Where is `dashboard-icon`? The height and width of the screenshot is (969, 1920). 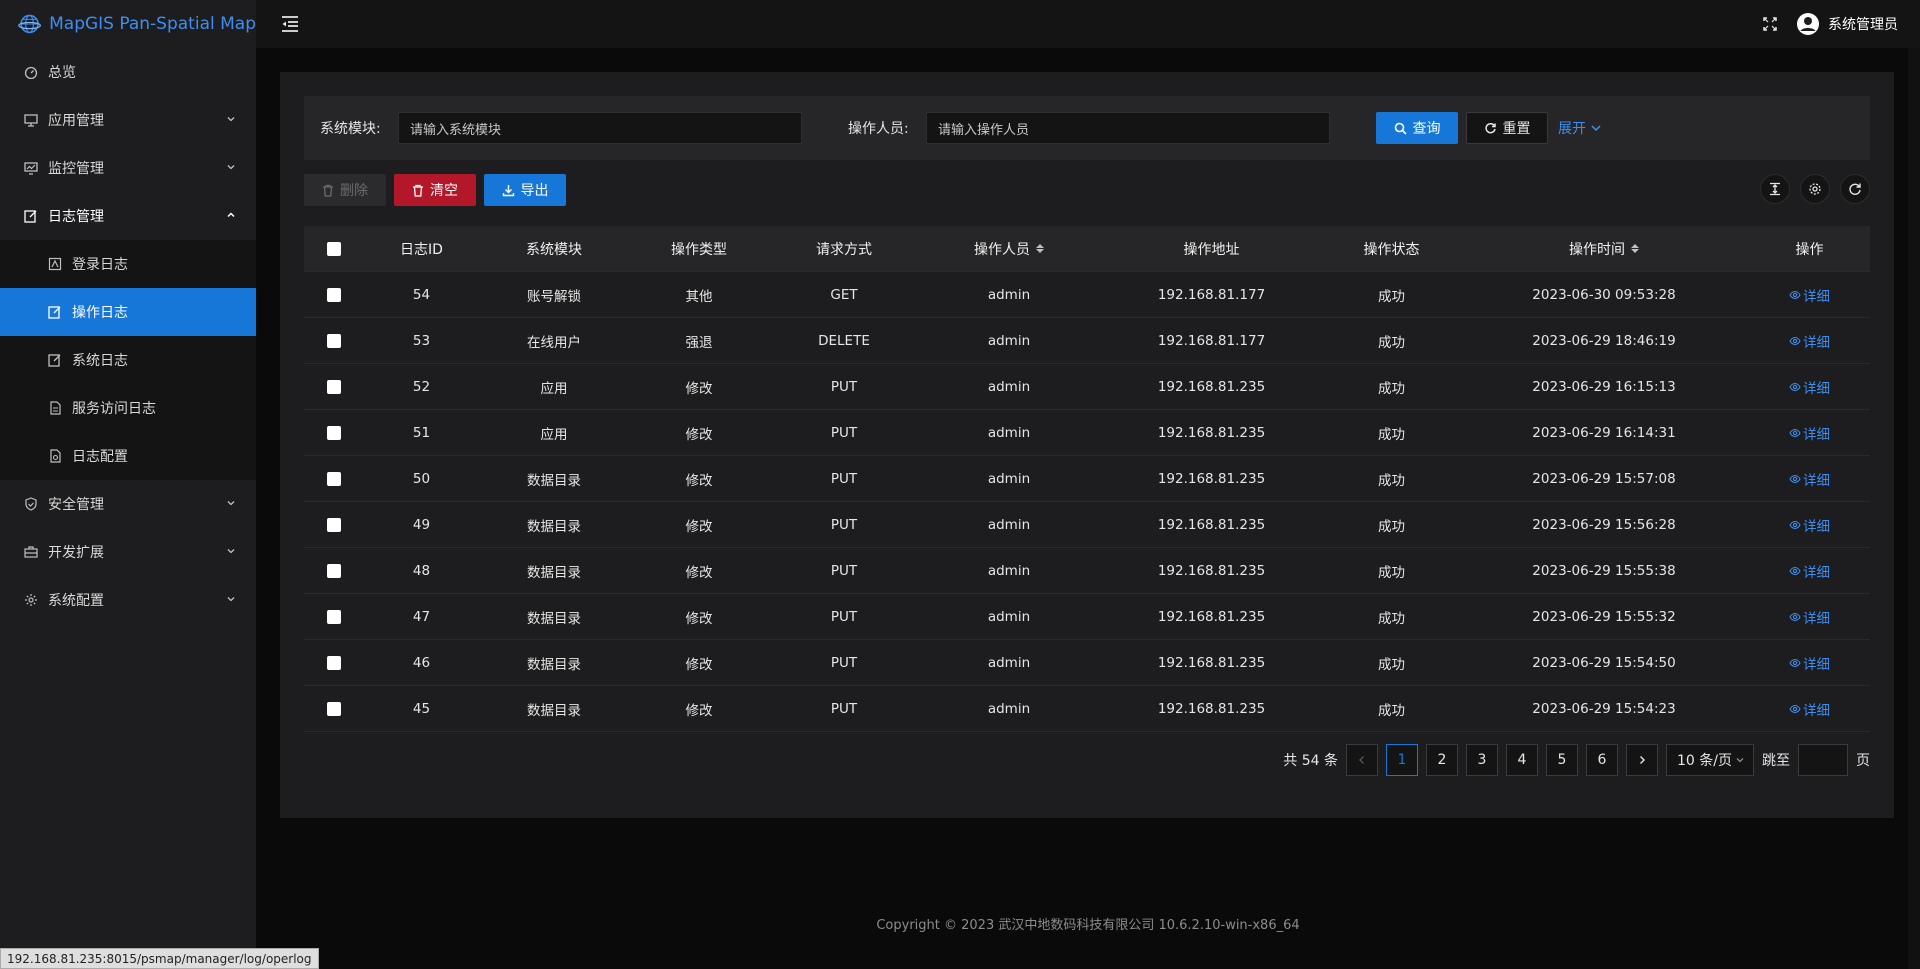 dashboard-icon is located at coordinates (31, 72).